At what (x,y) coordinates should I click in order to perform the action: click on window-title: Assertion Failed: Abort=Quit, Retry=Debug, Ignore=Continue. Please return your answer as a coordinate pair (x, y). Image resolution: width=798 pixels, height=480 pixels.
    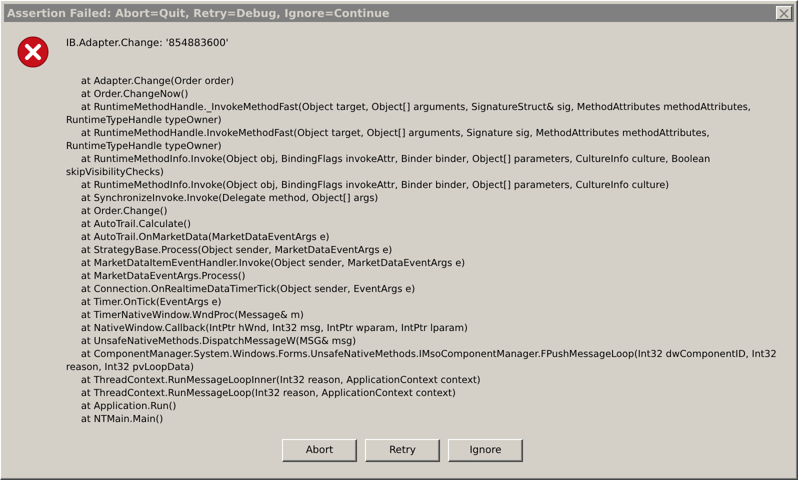
    Looking at the image, I should click on (198, 13).